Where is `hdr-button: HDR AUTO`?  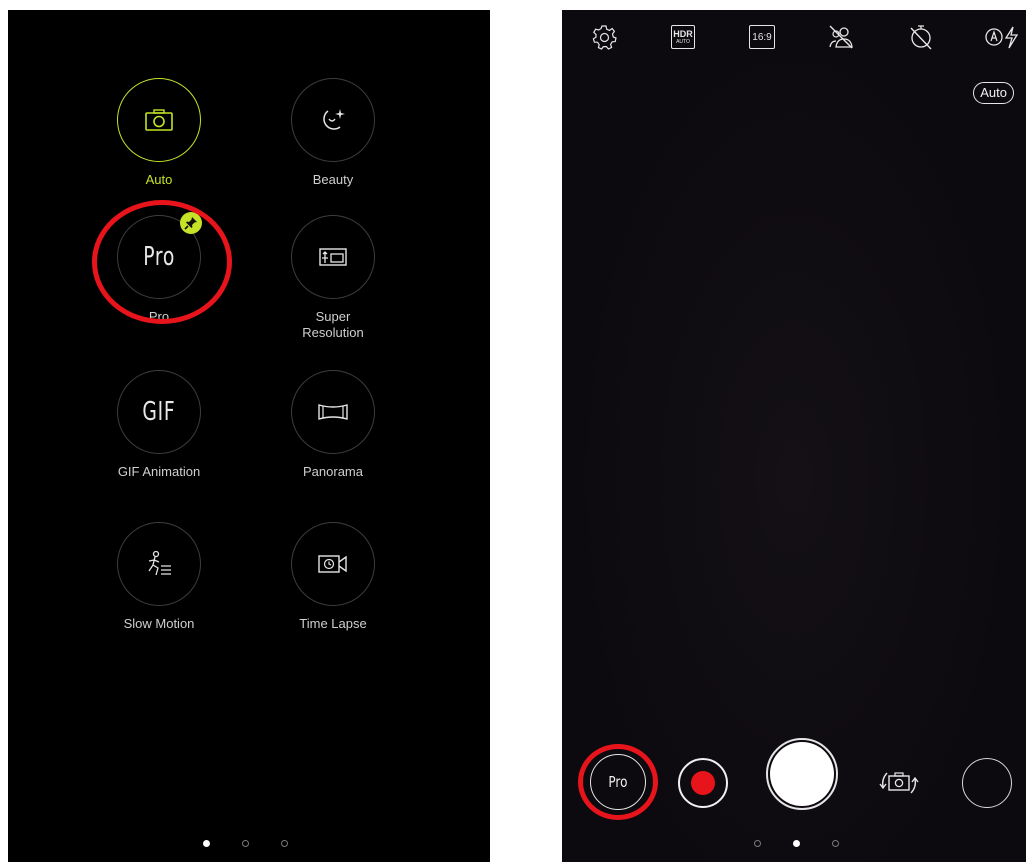 hdr-button: HDR AUTO is located at coordinates (683, 37).